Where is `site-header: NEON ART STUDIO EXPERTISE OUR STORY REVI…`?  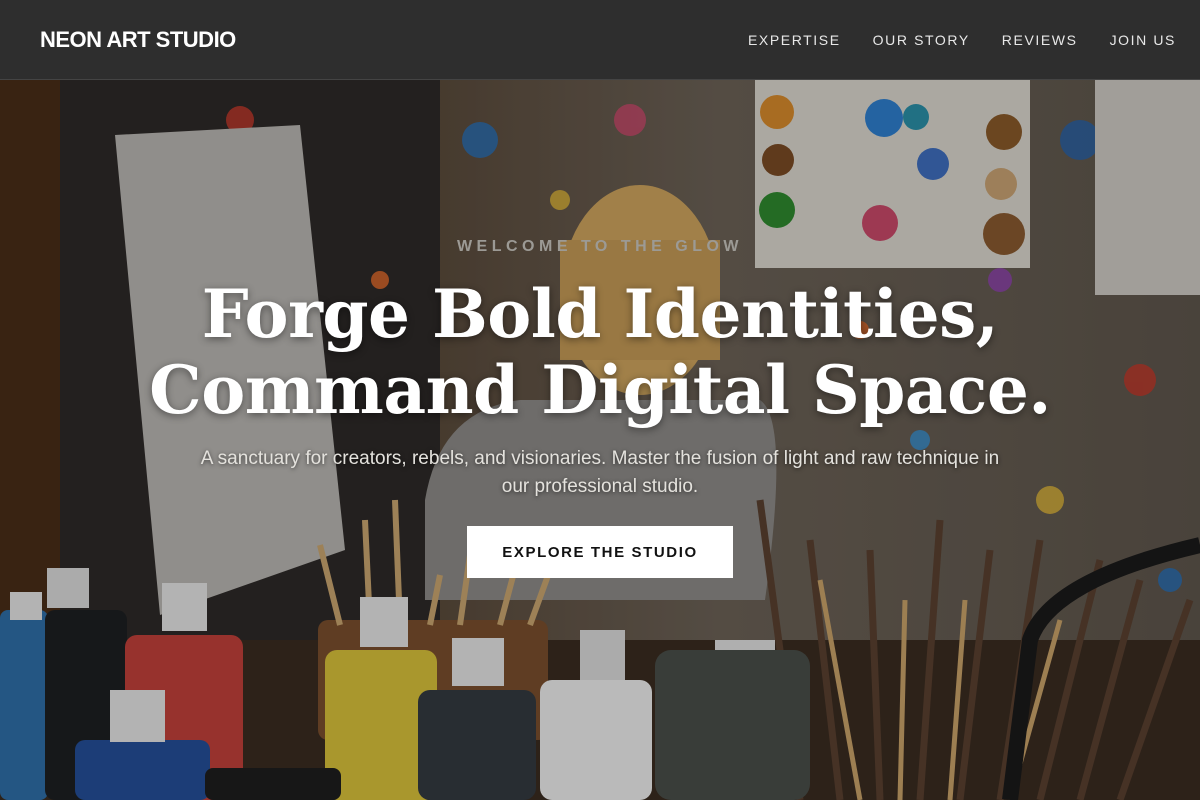
site-header: NEON ART STUDIO EXPERTISE OUR STORY REVI… is located at coordinates (600, 40).